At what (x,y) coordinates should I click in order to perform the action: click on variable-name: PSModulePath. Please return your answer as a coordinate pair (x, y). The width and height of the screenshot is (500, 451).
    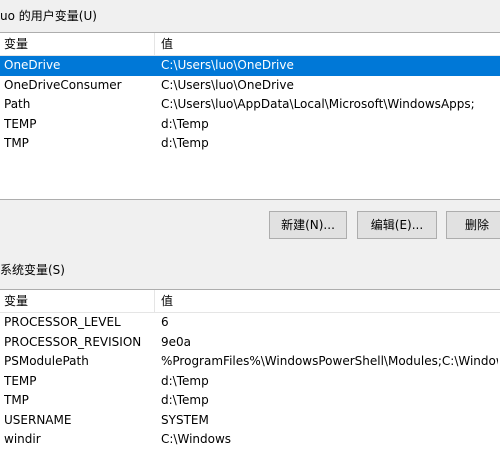
    Looking at the image, I should click on (46, 361).